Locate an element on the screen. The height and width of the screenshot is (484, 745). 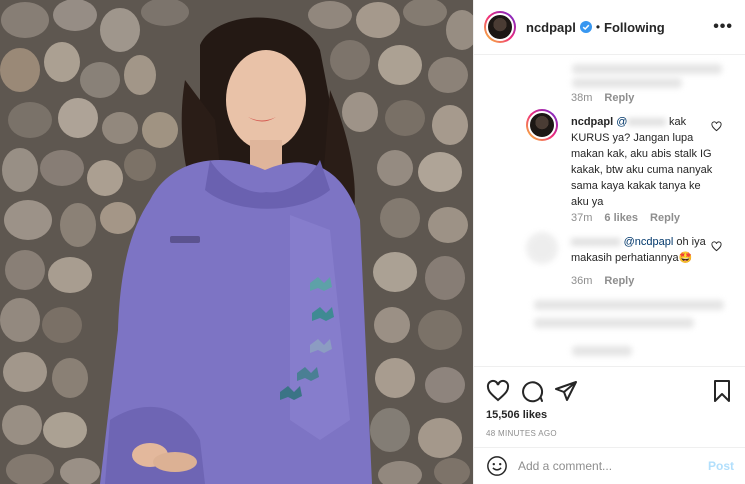
comment-meta: 38m Reply is located at coordinates (602, 98).